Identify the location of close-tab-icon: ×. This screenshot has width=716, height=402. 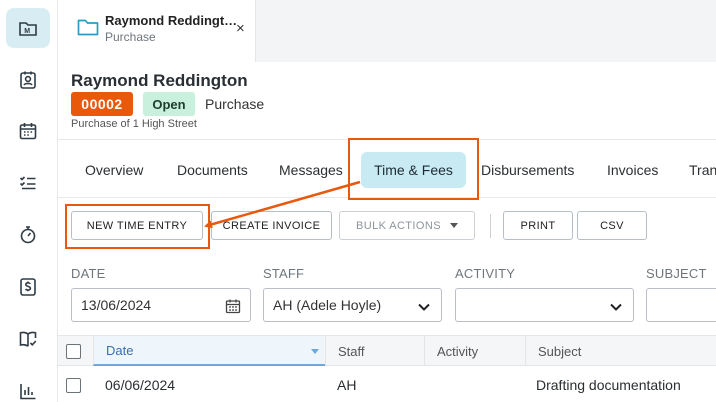
(240, 28).